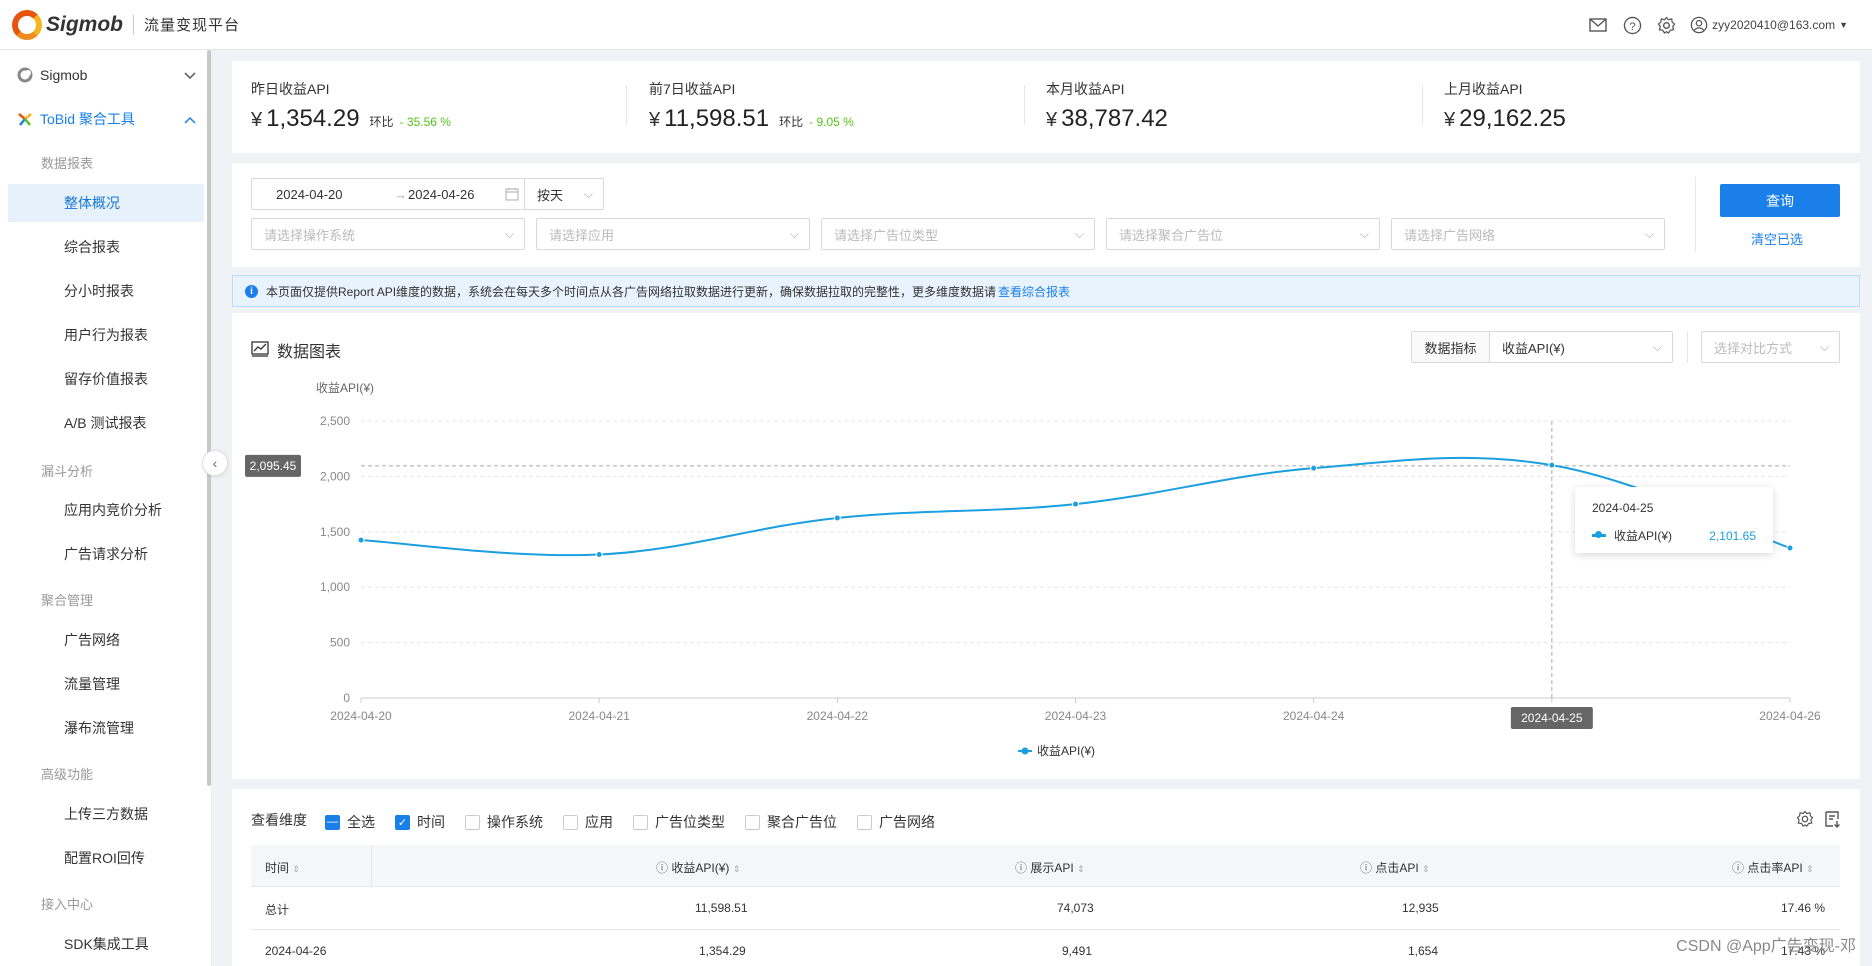 This screenshot has width=1872, height=966. What do you see at coordinates (106, 247) in the screenshot?
I see `sidebar-item-comprehensive-report: 综合报表` at bounding box center [106, 247].